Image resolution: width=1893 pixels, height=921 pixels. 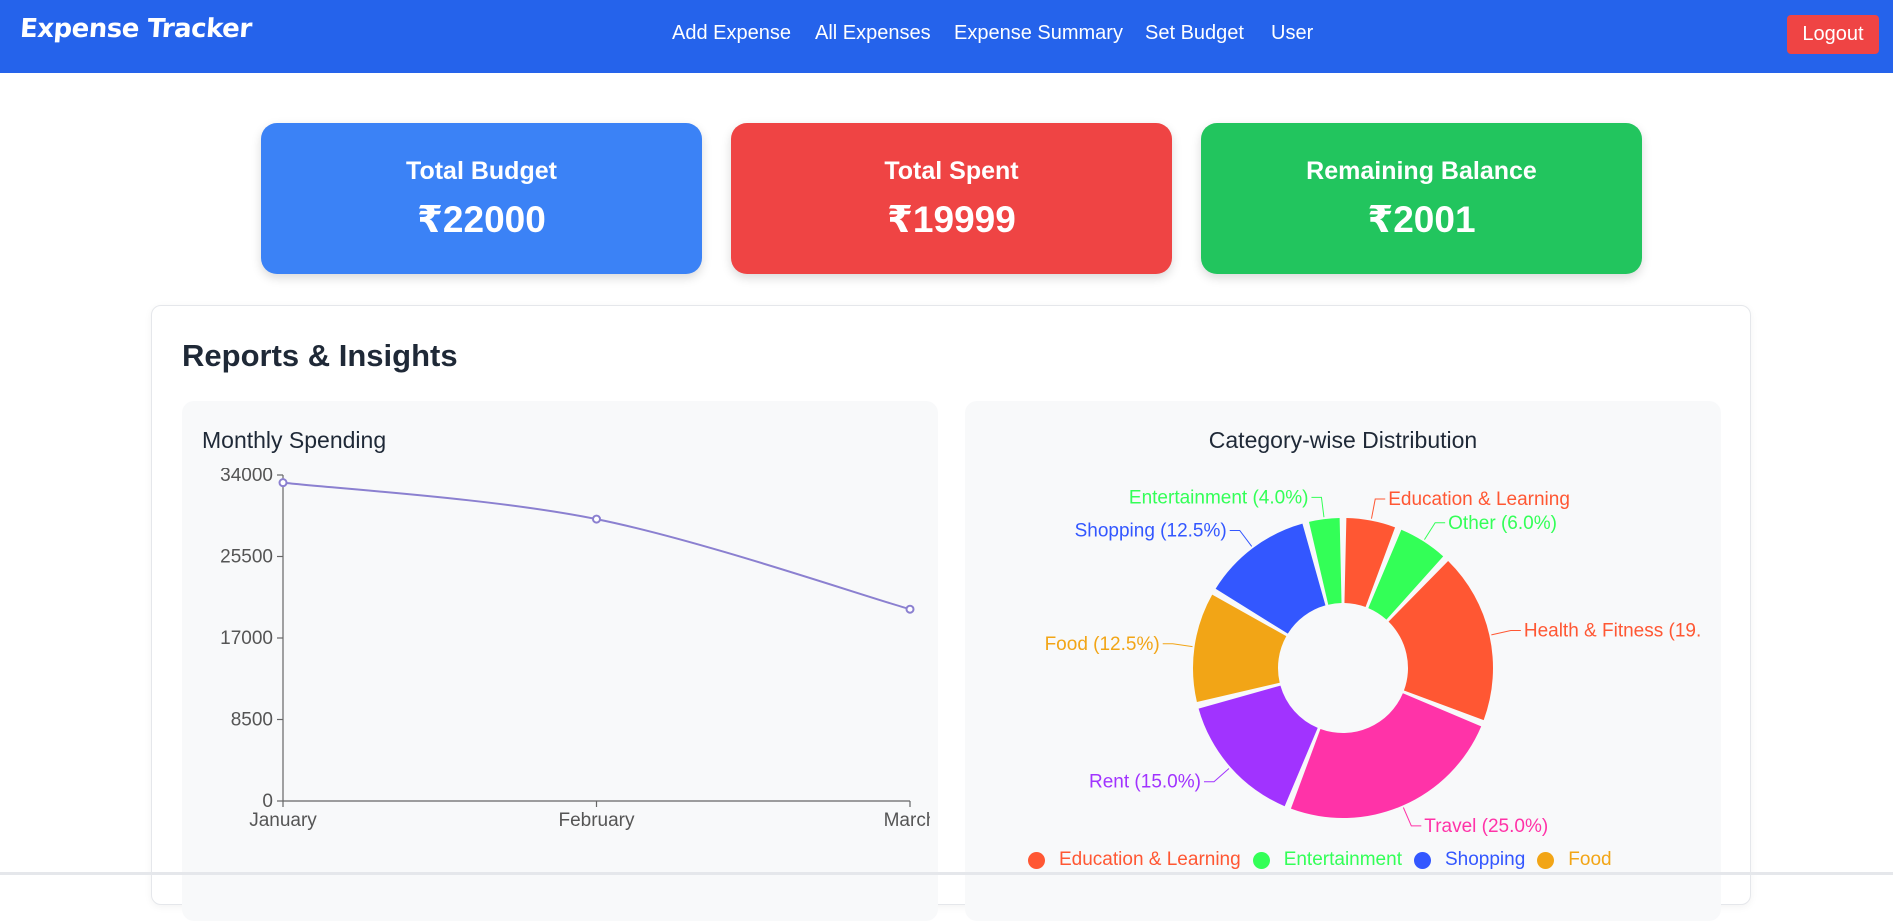 I want to click on legend-item-food: Food, so click(x=1574, y=860).